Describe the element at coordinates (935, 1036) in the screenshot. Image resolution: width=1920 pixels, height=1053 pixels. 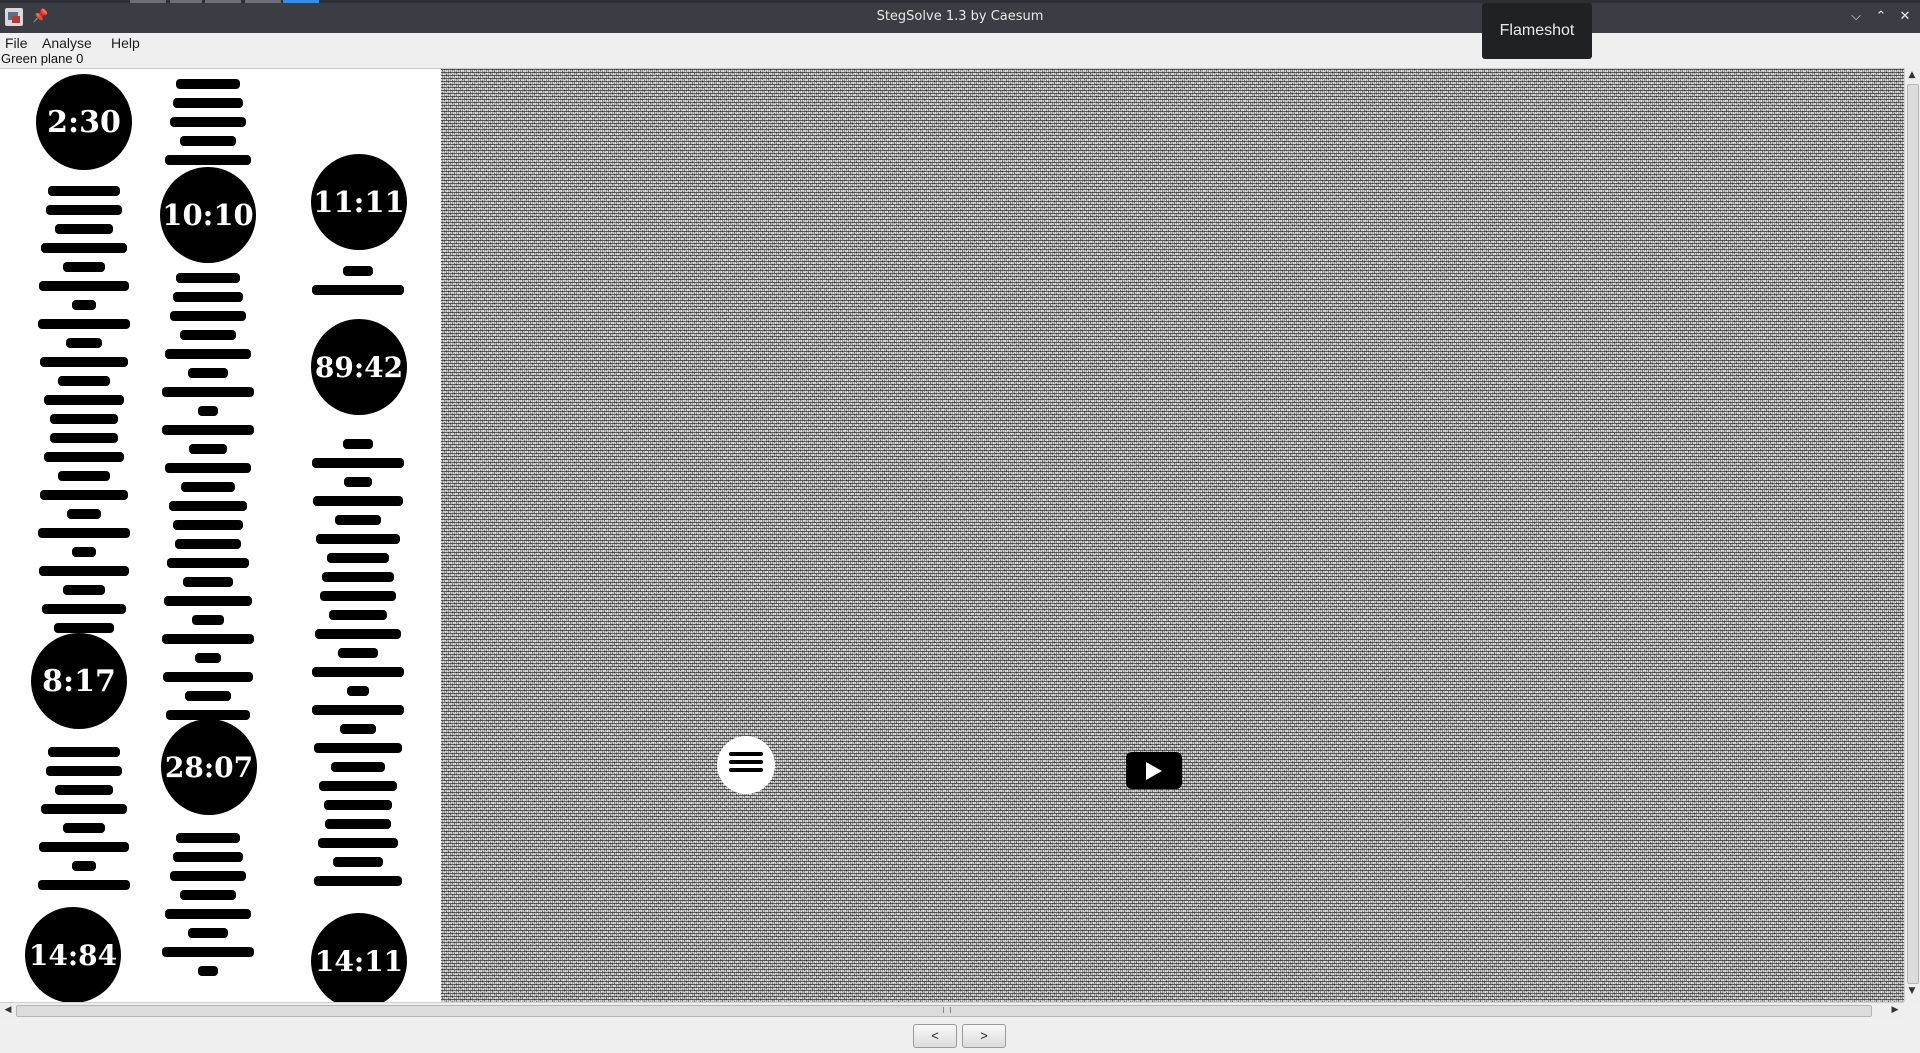
I see `previous-plane-button: <` at that location.